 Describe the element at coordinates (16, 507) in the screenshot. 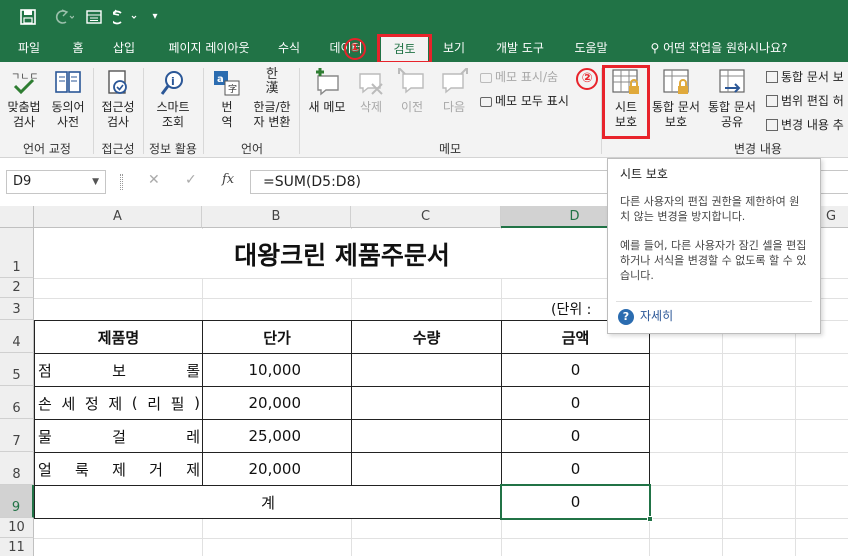

I see `row-number: 9` at that location.